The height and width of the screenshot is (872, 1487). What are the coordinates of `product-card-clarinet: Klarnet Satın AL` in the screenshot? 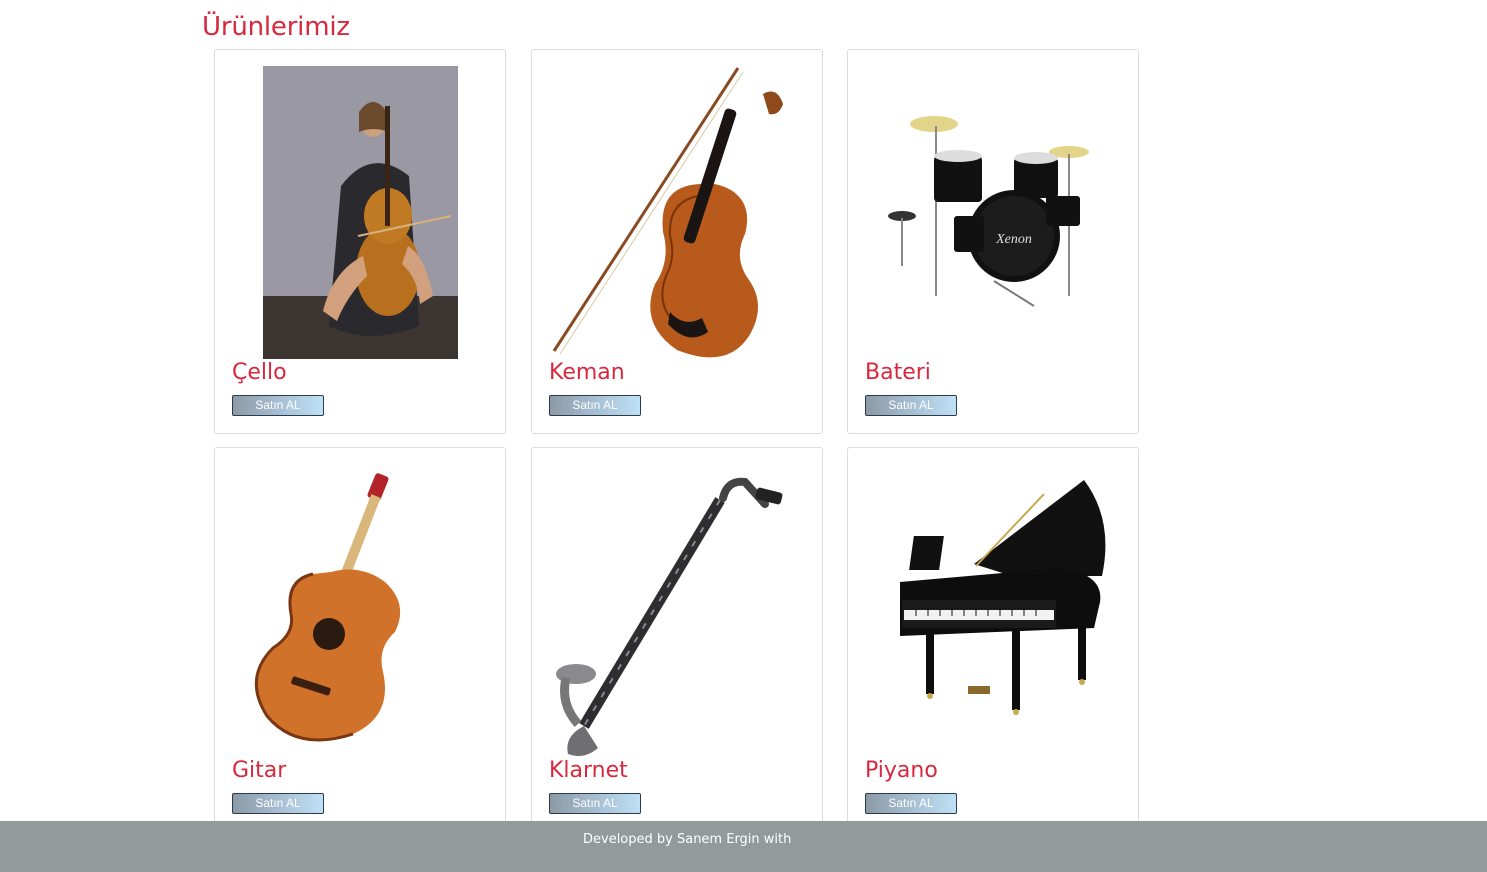 It's located at (677, 639).